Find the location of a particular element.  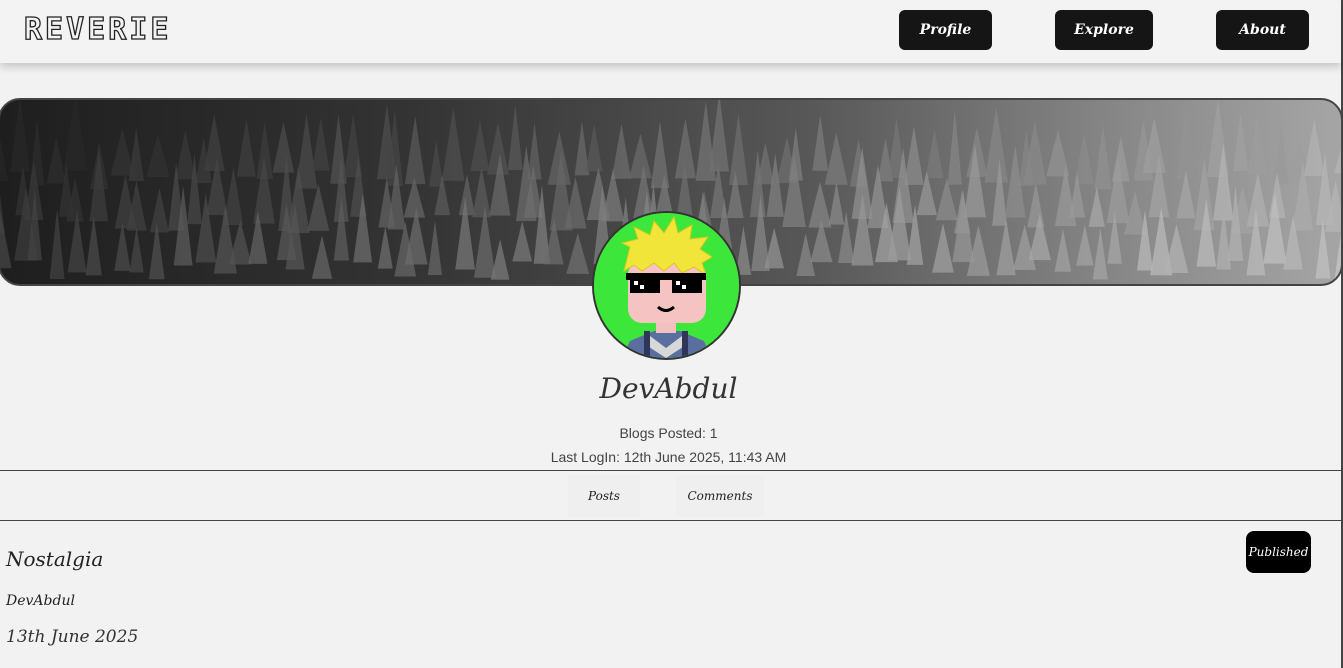

tab-posts: Posts is located at coordinates (604, 496).